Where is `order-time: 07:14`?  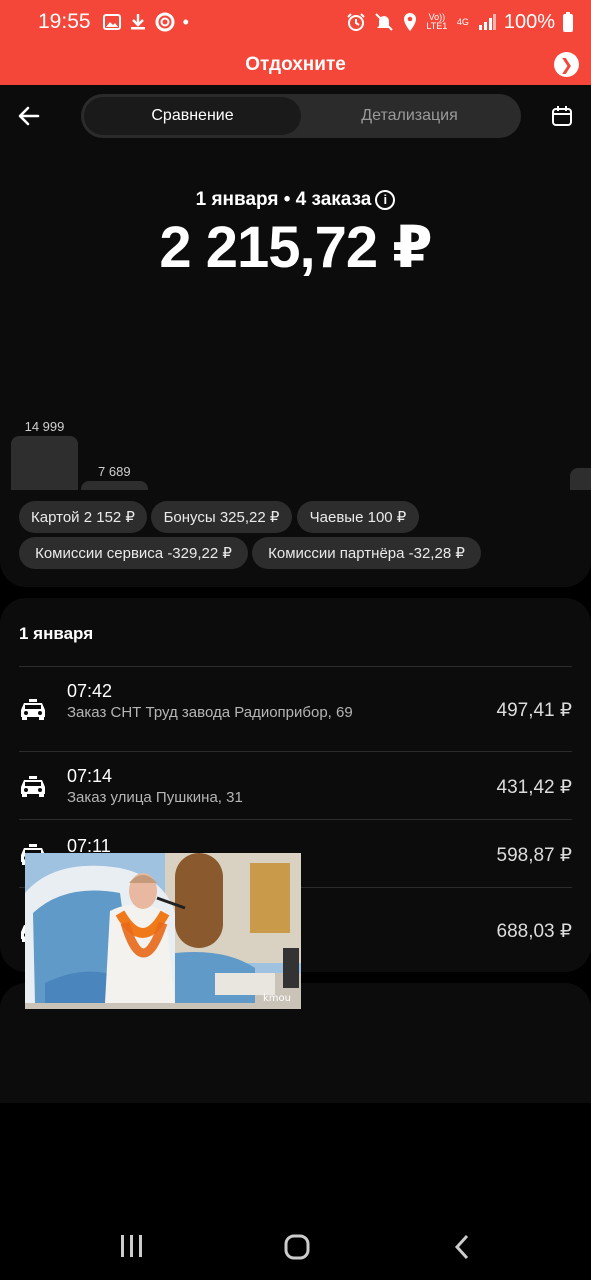 order-time: 07:14 is located at coordinates (90, 776).